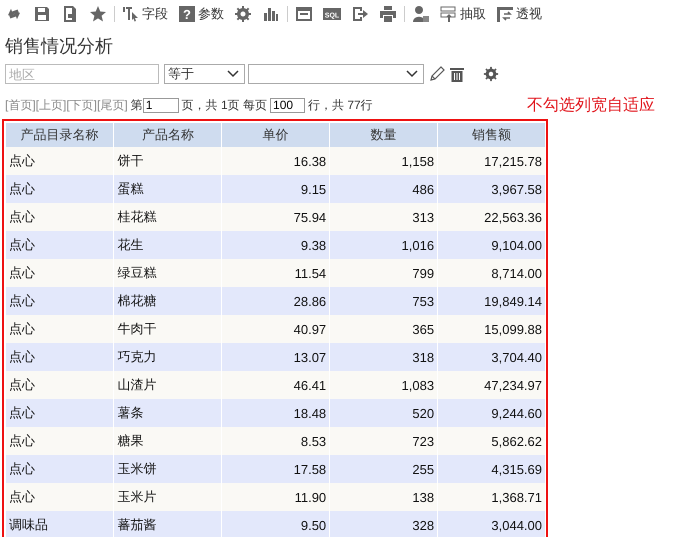 The width and height of the screenshot is (681, 537). What do you see at coordinates (168, 245) in the screenshot?
I see `table-cell: 花生` at bounding box center [168, 245].